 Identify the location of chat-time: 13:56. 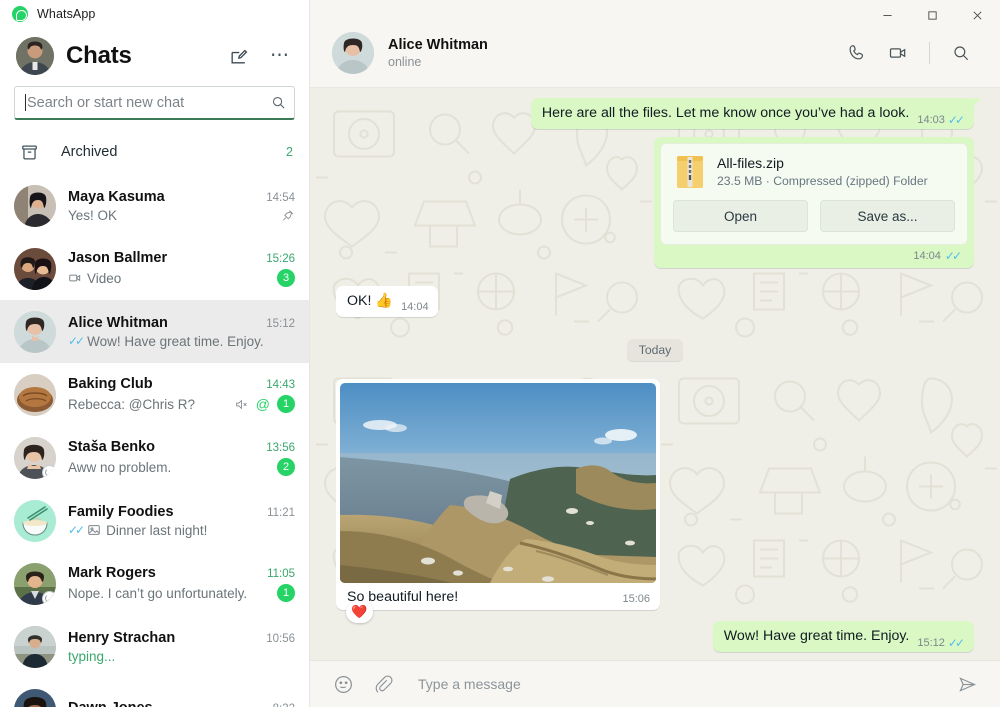
(280, 448).